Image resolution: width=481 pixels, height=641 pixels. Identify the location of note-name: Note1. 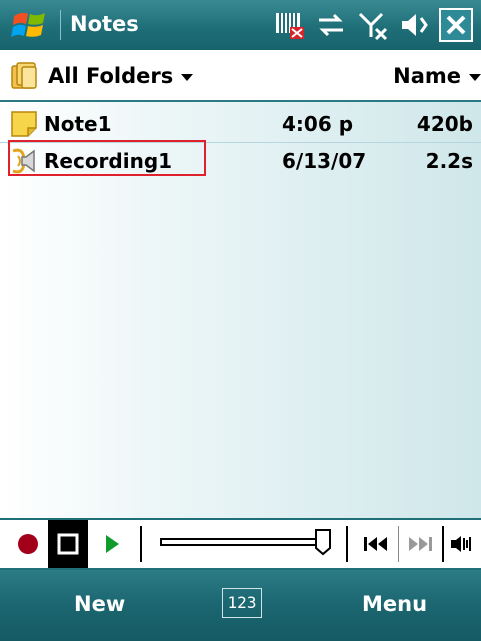
(78, 124).